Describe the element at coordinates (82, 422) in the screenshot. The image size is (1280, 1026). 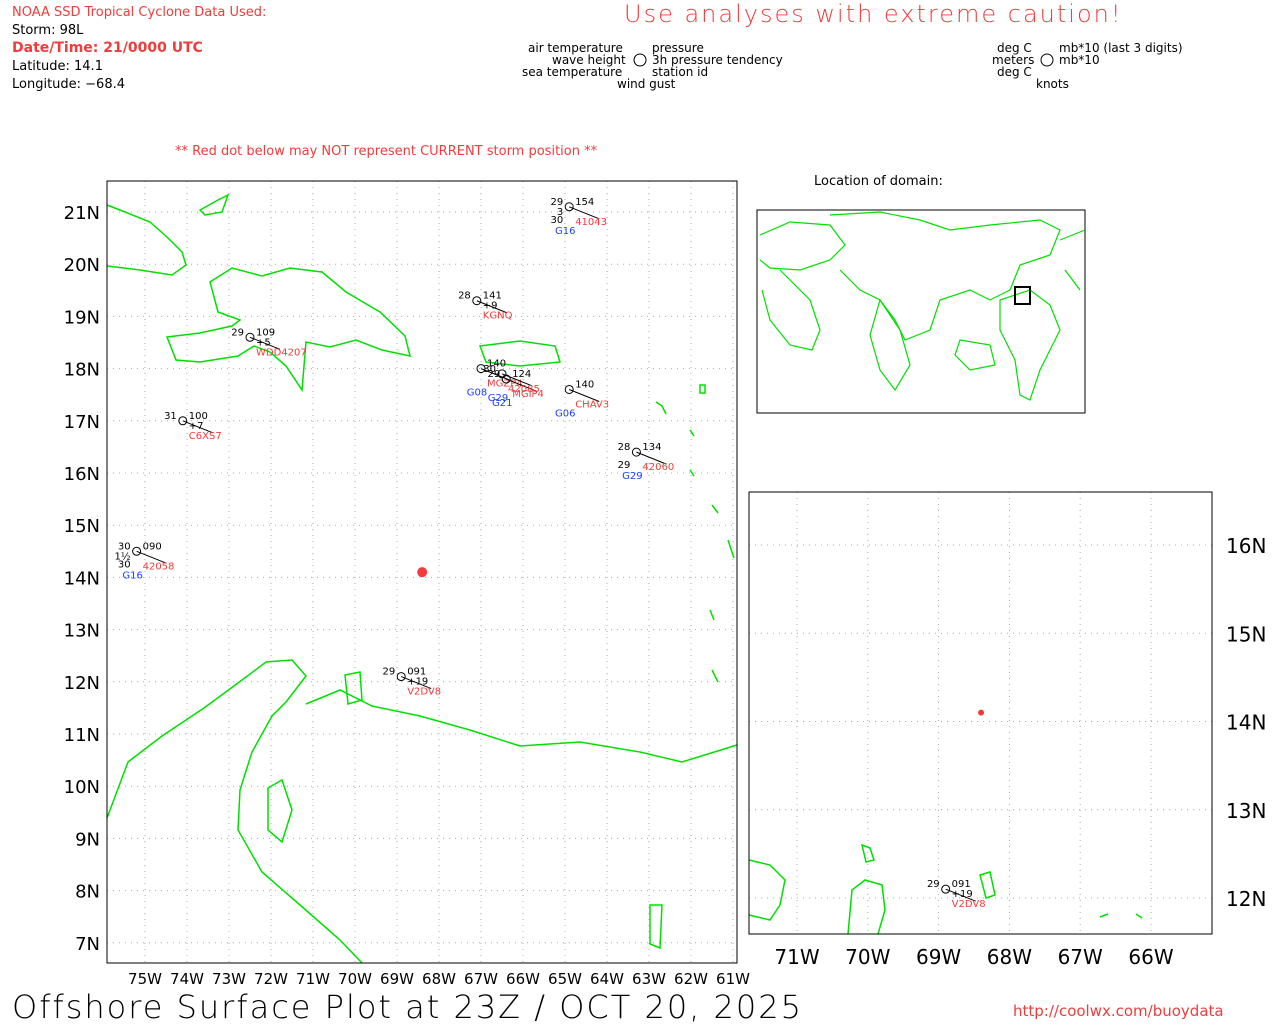
I see `lat-tick-label: 17N` at that location.